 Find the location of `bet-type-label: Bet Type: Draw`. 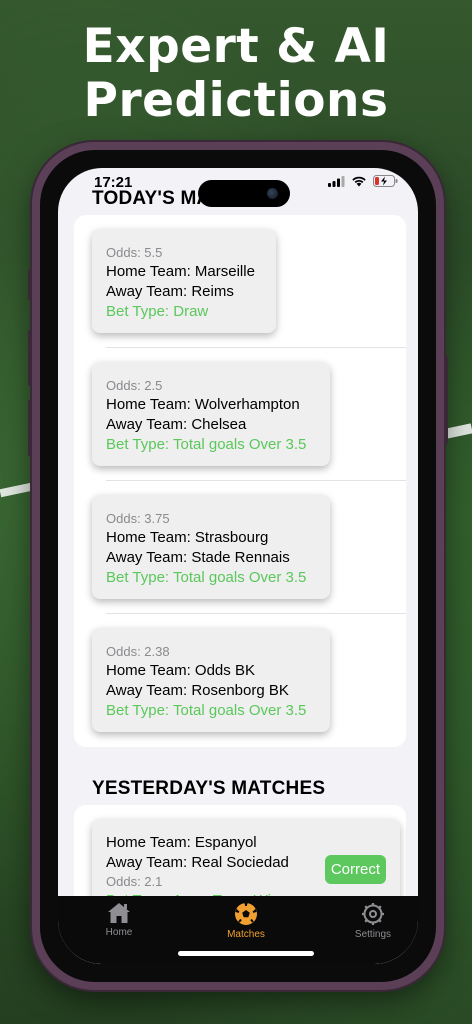

bet-type-label: Bet Type: Draw is located at coordinates (157, 311).